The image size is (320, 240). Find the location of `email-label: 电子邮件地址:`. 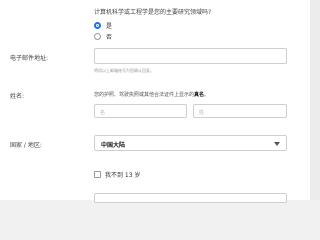

email-label: 电子邮件地址: is located at coordinates (29, 58).